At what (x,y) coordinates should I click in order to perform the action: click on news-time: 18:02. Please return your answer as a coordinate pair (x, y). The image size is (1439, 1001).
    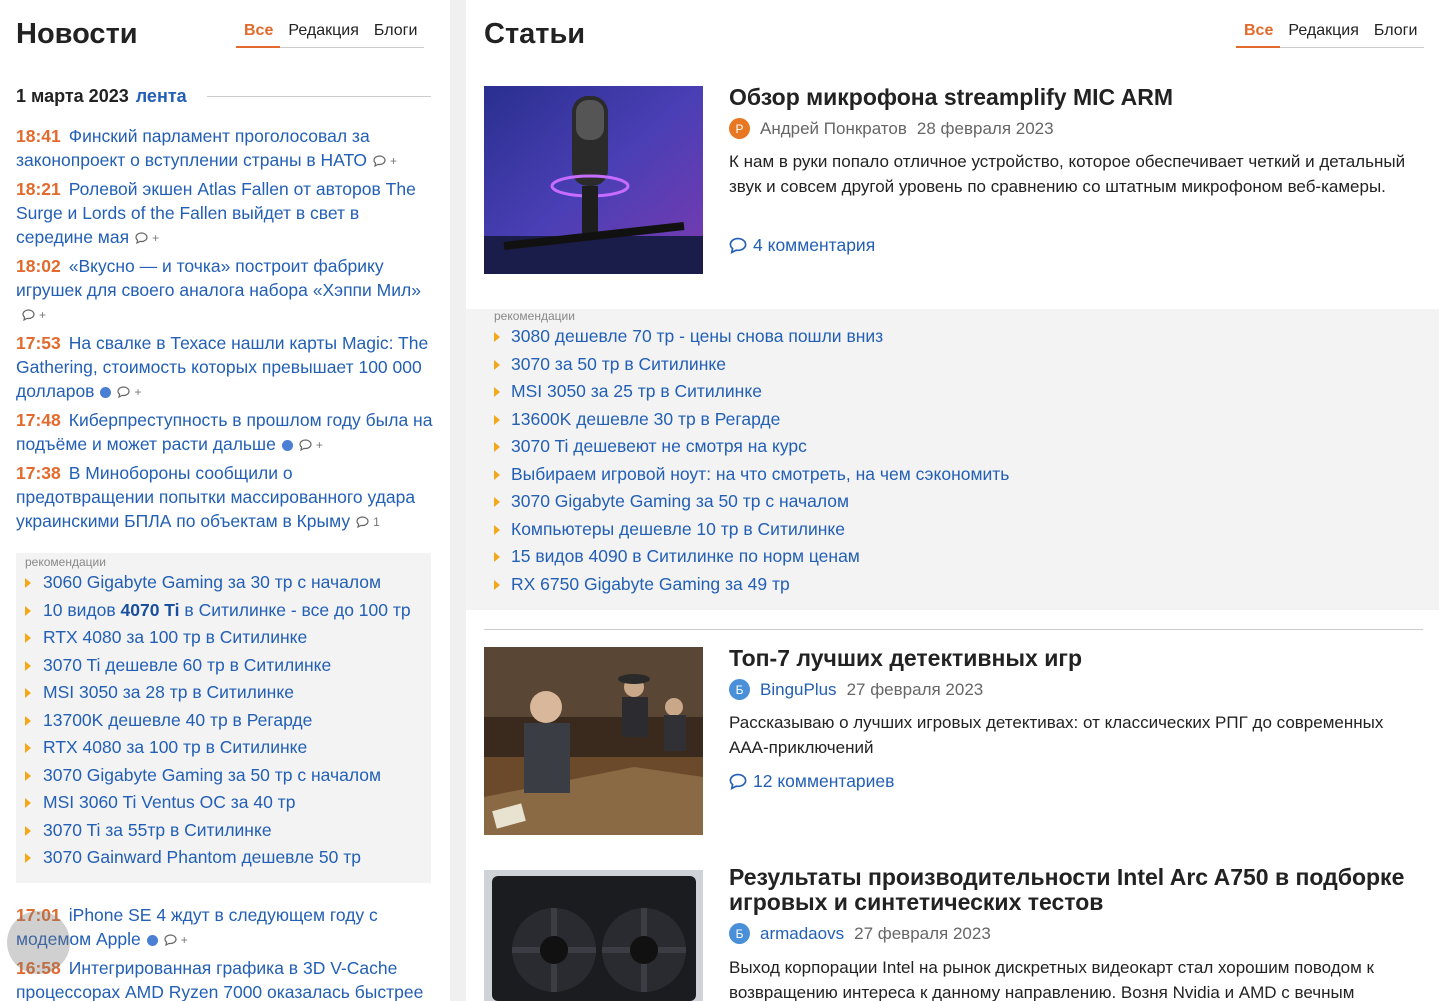
    Looking at the image, I should click on (38, 266).